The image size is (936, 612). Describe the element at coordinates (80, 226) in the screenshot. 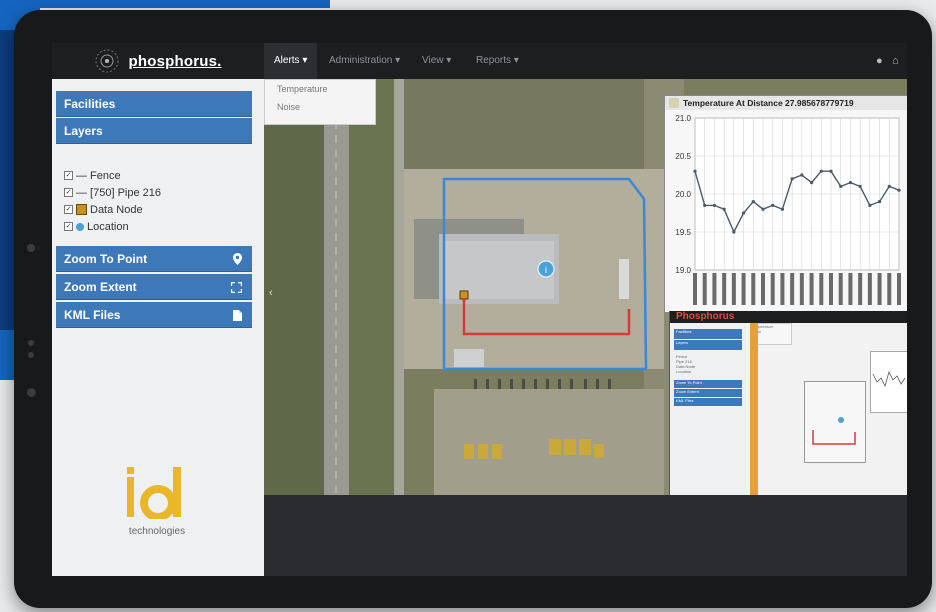

I see `location-dot-icon` at that location.